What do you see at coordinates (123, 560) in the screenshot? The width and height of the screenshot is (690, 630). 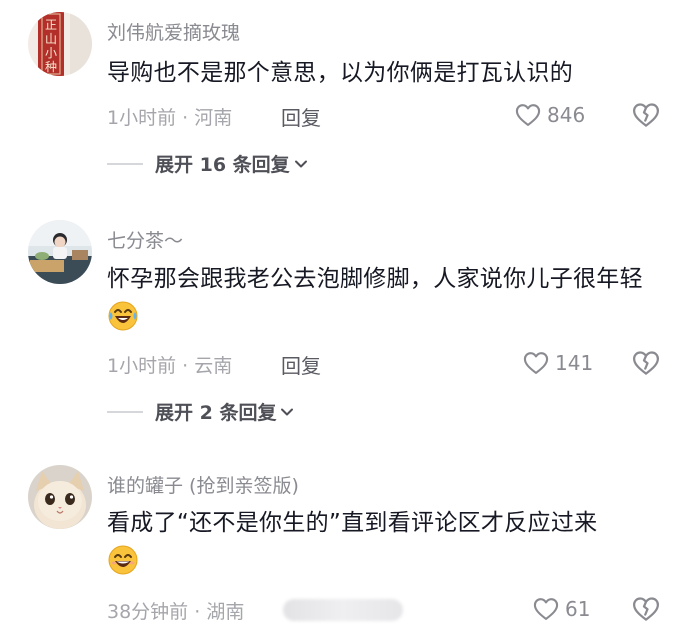 I see `grinning-emoji` at bounding box center [123, 560].